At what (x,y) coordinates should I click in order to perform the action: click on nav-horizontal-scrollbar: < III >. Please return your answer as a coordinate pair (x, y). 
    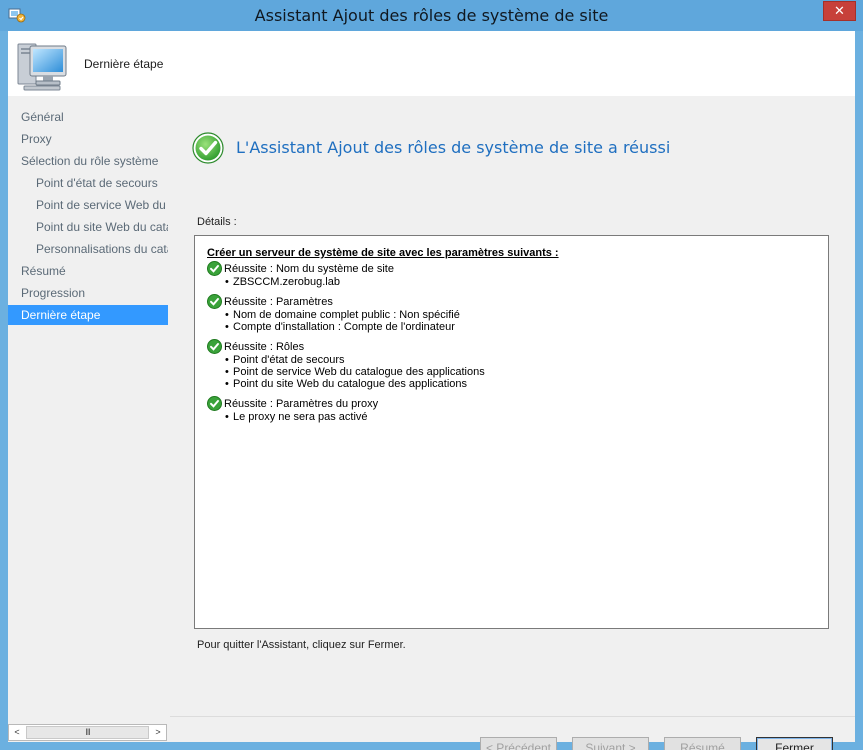
    Looking at the image, I should click on (87, 732).